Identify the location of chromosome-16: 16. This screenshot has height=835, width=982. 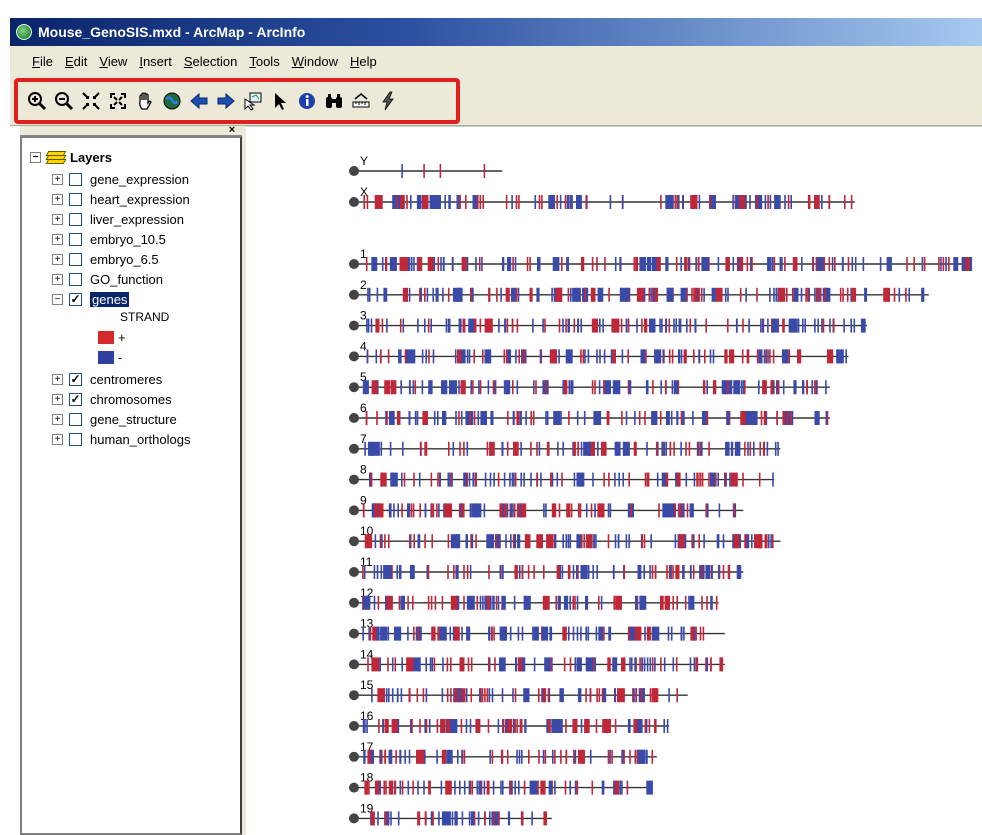
(509, 721).